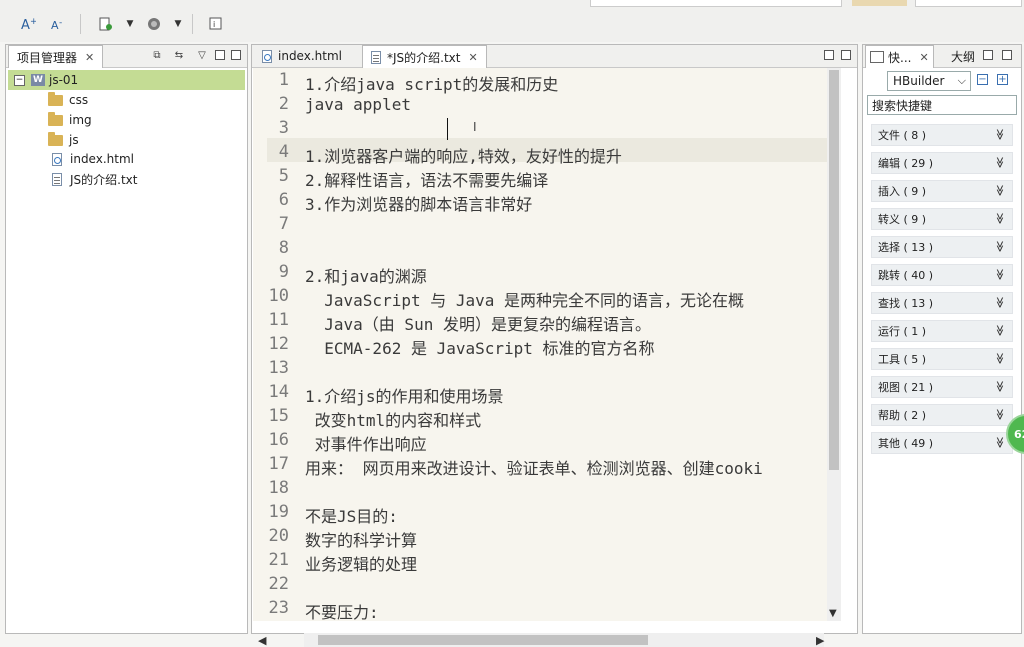 The width and height of the screenshot is (1024, 647). What do you see at coordinates (70, 120) in the screenshot?
I see `tree-item-img: img` at bounding box center [70, 120].